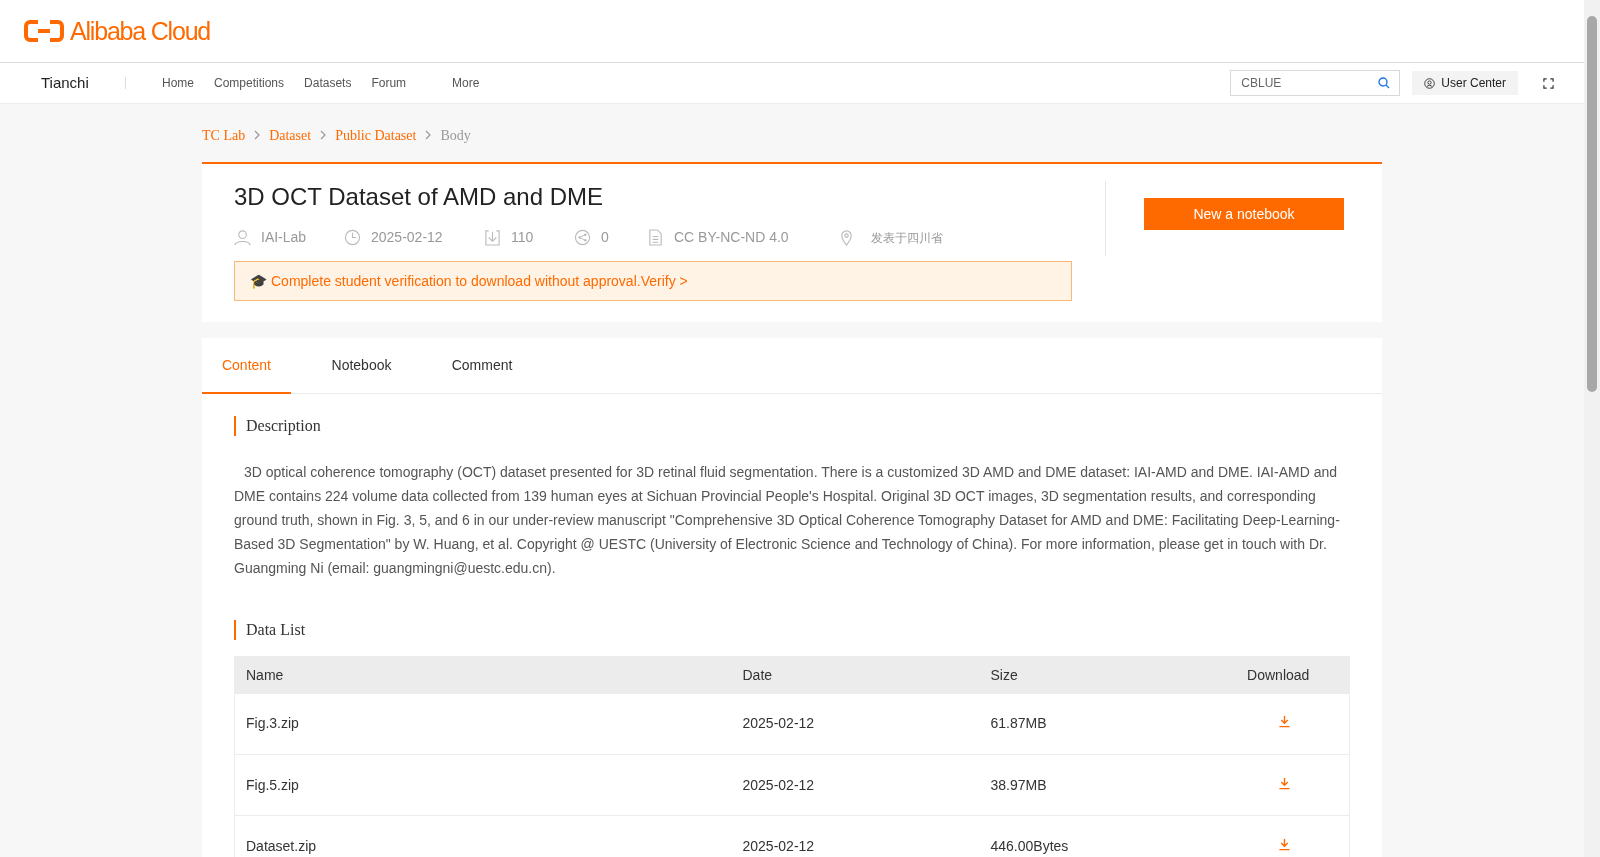 This screenshot has height=857, width=1600. Describe the element at coordinates (483, 724) in the screenshot. I see `table-cell: Fig.3.zip` at that location.